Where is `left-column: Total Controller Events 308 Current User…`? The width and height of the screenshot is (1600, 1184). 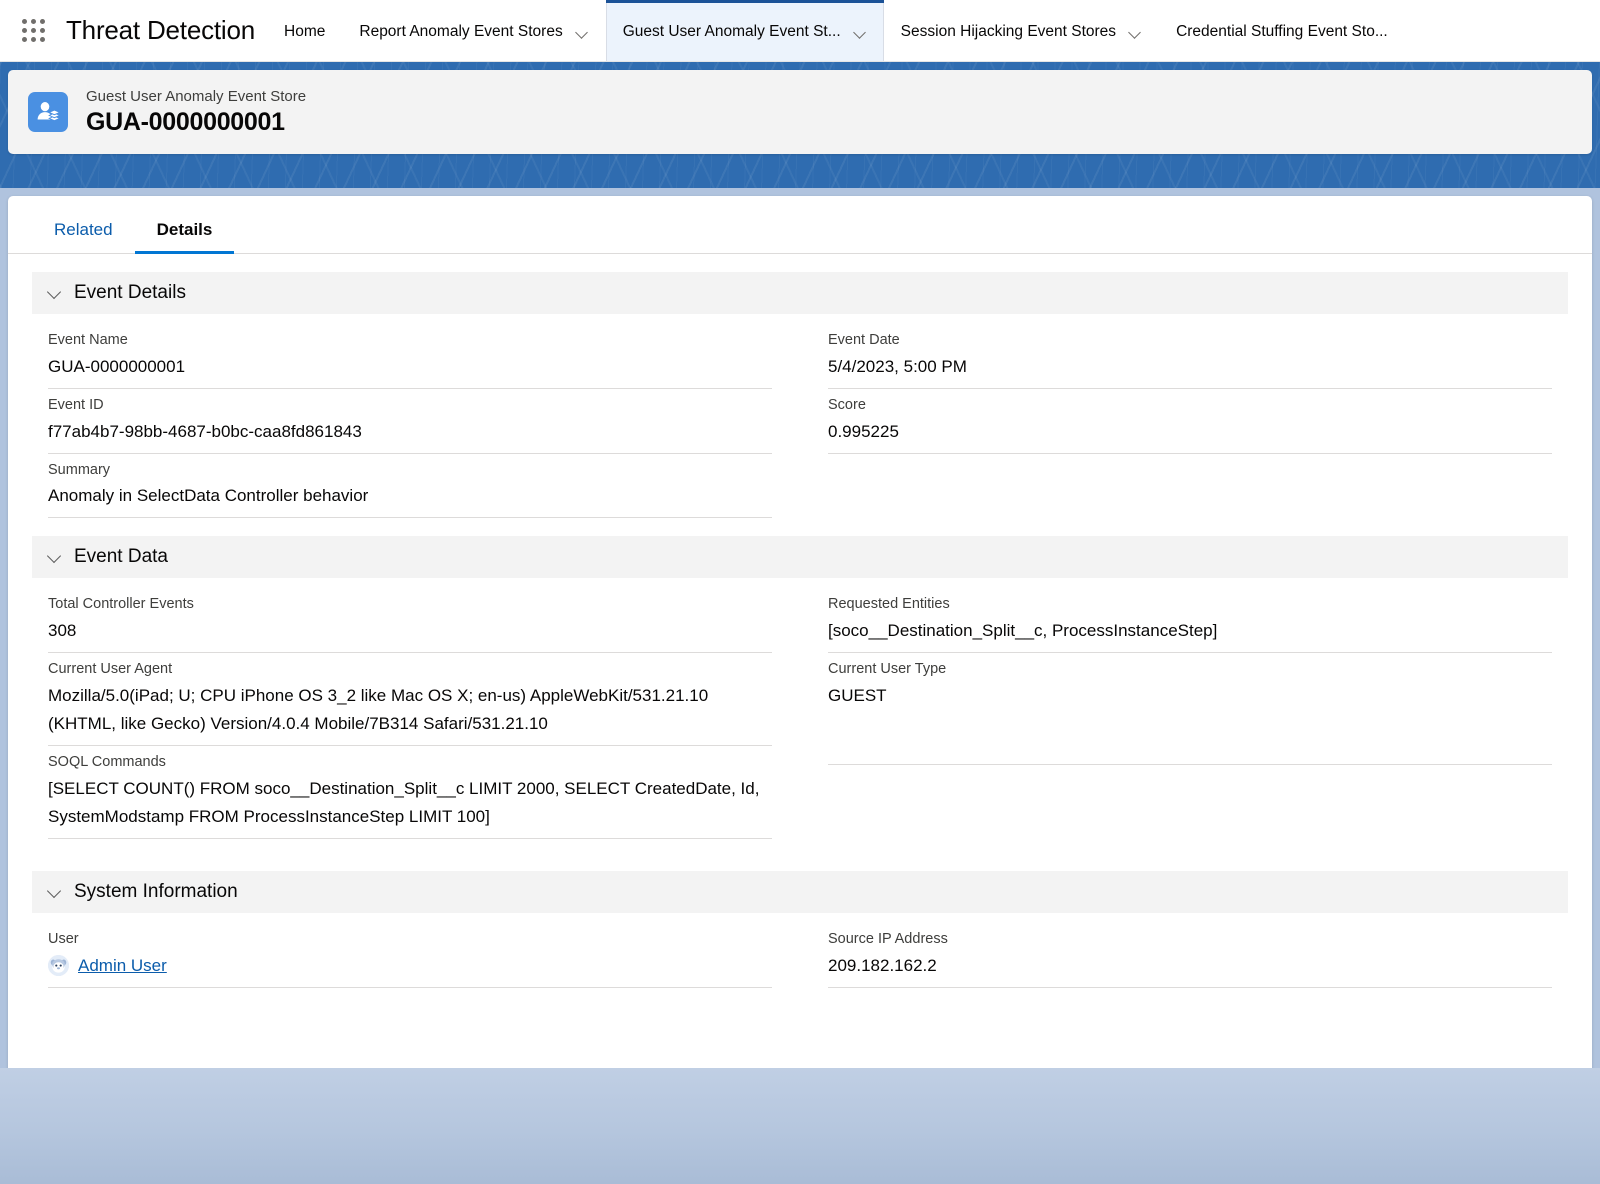
left-column: Total Controller Events 308 Current User… is located at coordinates (410, 721).